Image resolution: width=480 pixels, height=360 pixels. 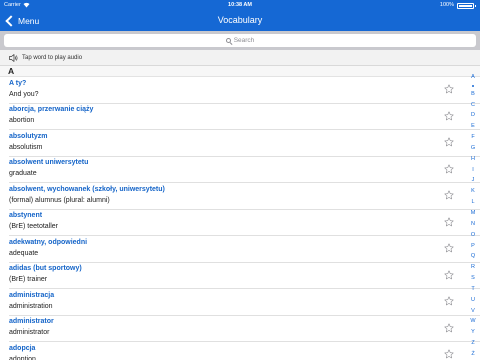 What do you see at coordinates (244, 223) in the screenshot?
I see `list-item: abstynent (BrE) teetotaller` at bounding box center [244, 223].